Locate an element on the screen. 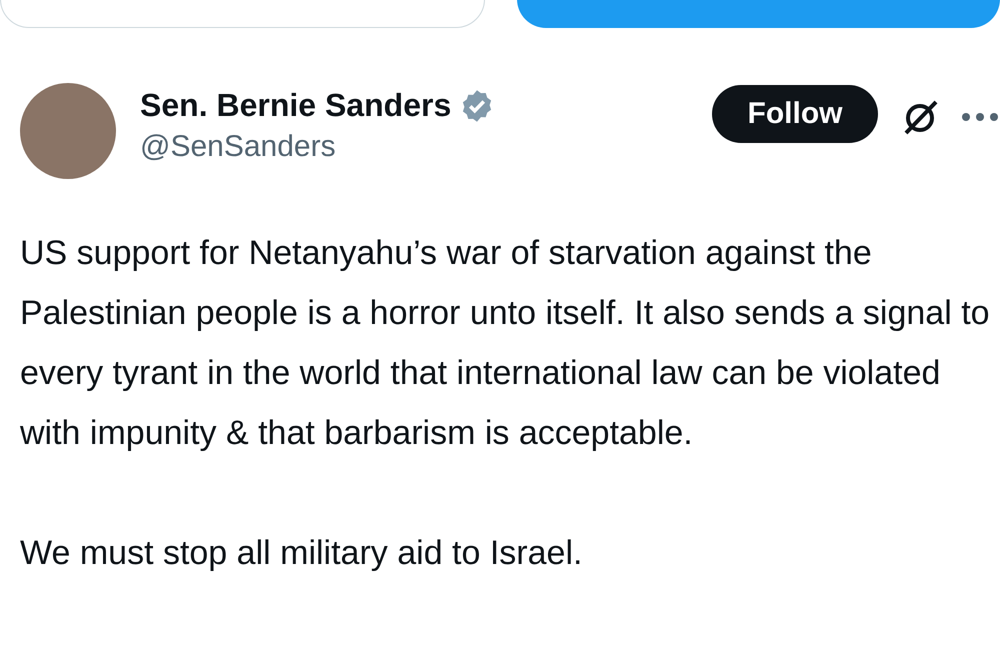 This screenshot has height=664, width=1000. follow-button: Follow is located at coordinates (795, 114).